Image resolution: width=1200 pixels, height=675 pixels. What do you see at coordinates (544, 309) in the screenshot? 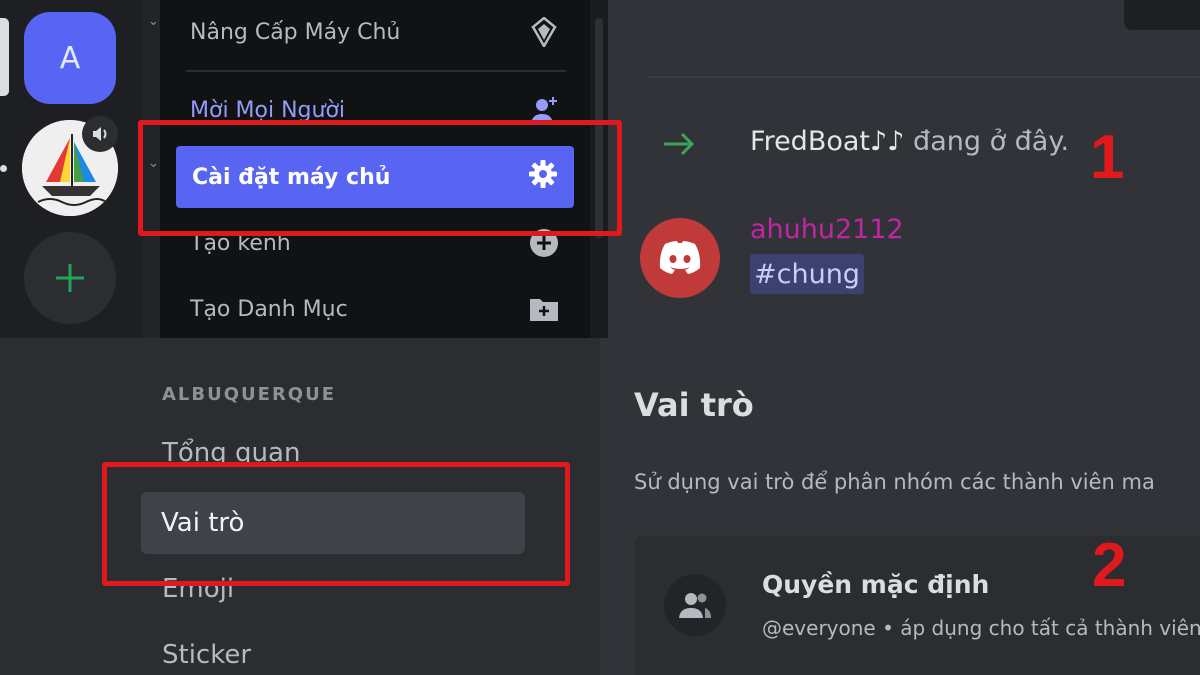
I see `folder-plus-icon` at bounding box center [544, 309].